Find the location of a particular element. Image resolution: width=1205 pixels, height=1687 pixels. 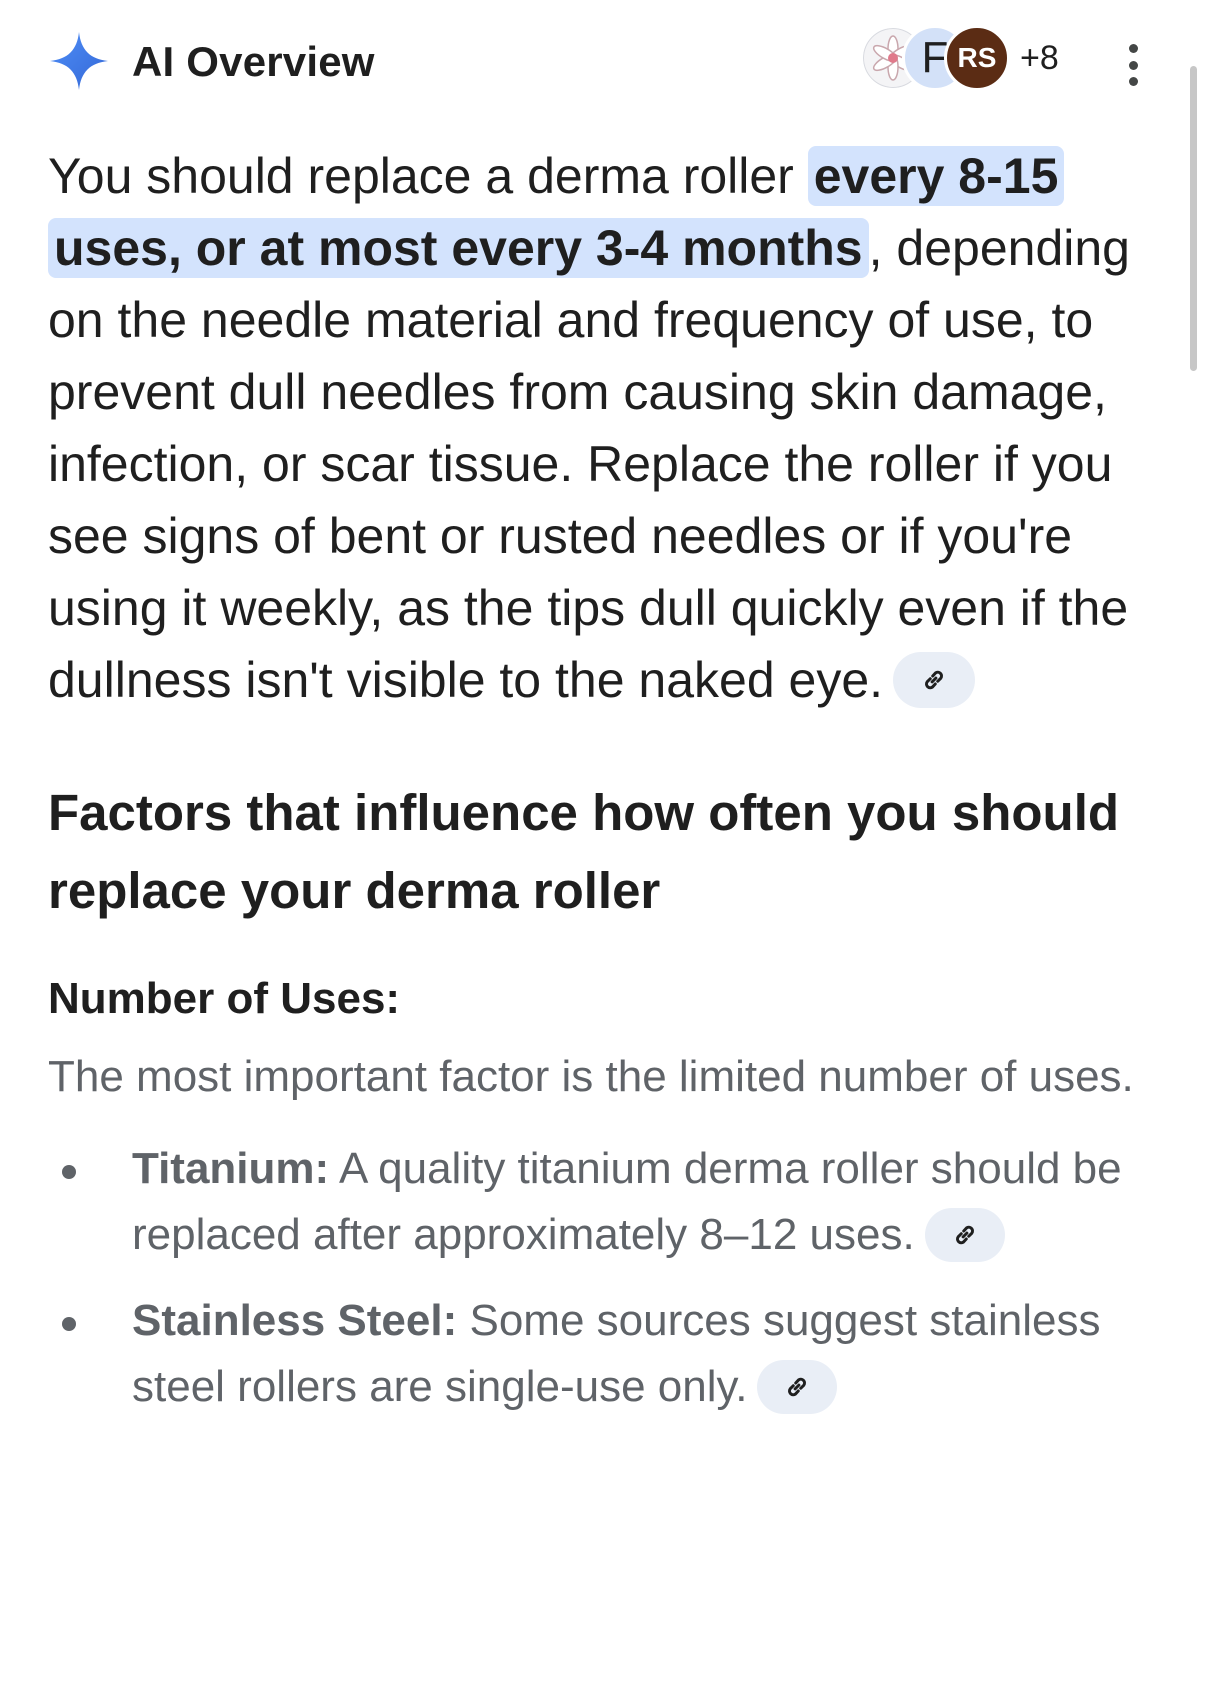

source-avatar-rs: RS is located at coordinates (977, 58).